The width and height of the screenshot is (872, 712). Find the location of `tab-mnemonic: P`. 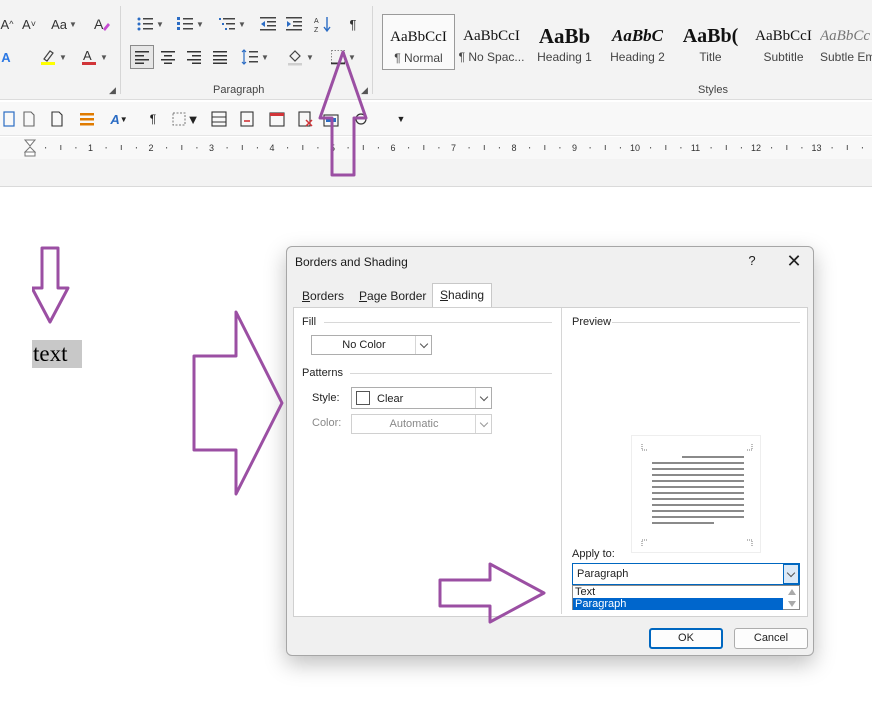

tab-mnemonic: P is located at coordinates (363, 296).